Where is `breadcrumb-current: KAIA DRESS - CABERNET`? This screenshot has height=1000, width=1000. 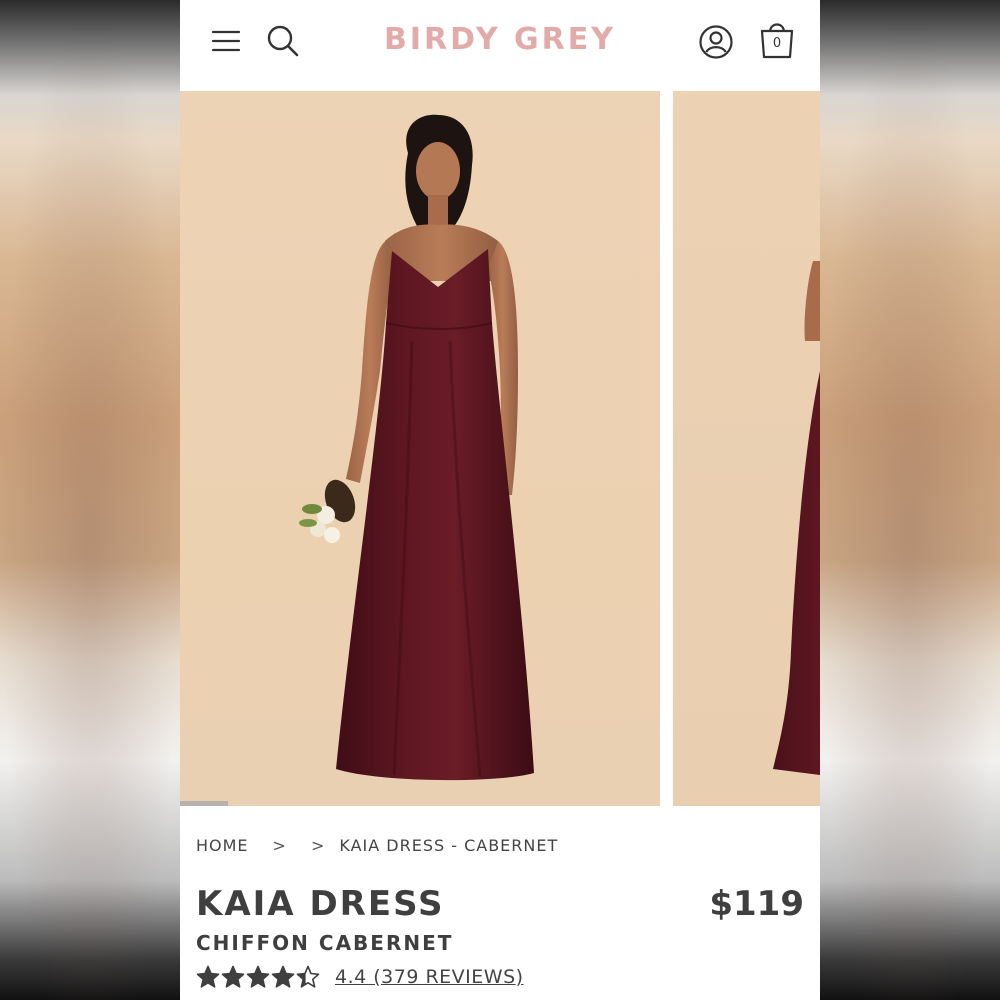
breadcrumb-current: KAIA DRESS - CABERNET is located at coordinates (449, 845).